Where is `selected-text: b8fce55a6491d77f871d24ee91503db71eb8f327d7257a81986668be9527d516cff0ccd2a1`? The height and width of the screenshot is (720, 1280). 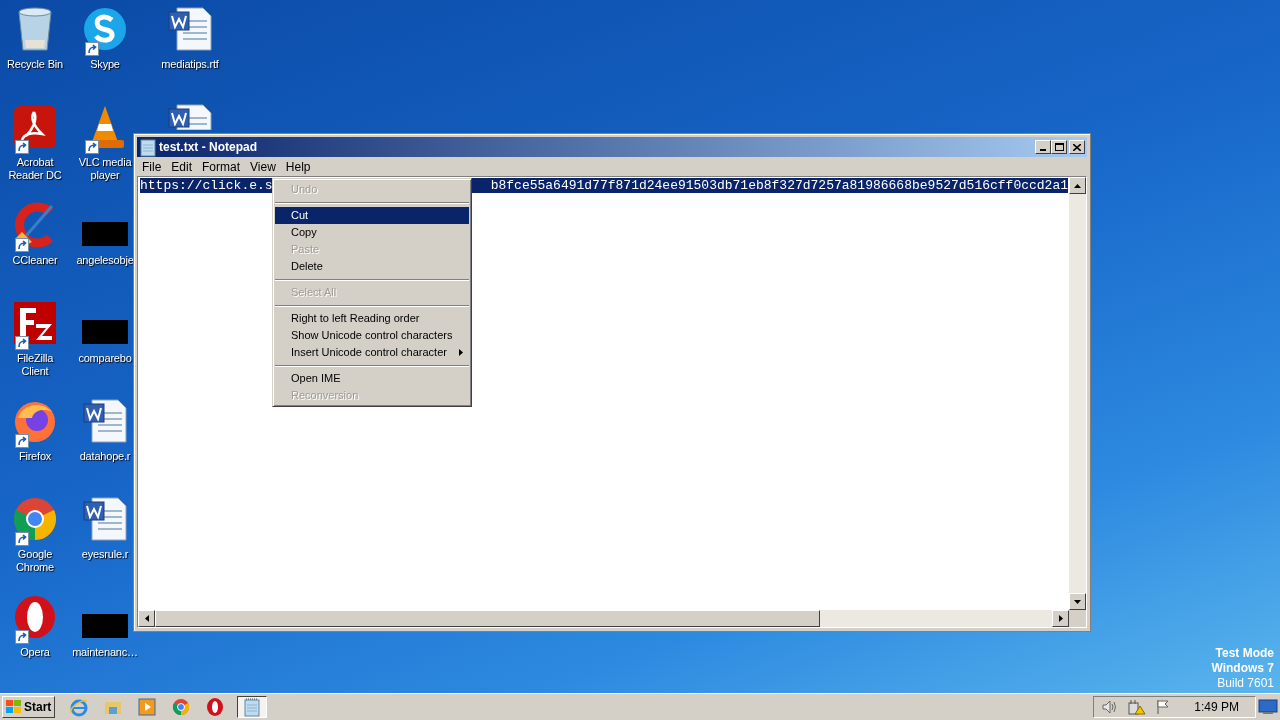
selected-text: b8fce55a6491d77f871d24ee91503db71eb8f327d7257a81986668be9527d516cff0ccd2a1 is located at coordinates (779, 185).